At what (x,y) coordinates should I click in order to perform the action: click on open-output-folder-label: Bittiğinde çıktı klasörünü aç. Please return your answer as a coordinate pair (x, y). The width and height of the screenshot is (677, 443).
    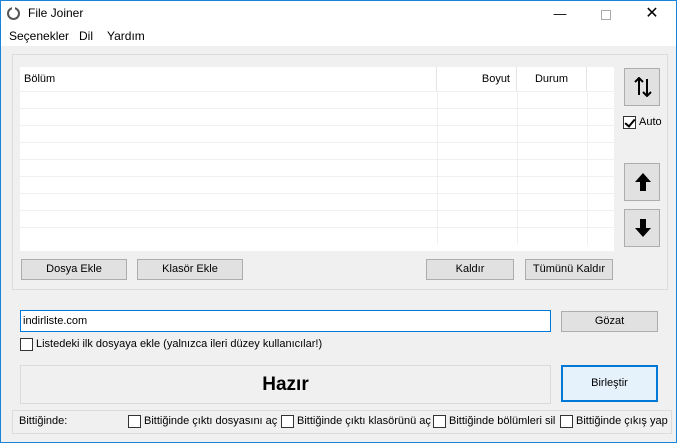
    Looking at the image, I should click on (364, 421).